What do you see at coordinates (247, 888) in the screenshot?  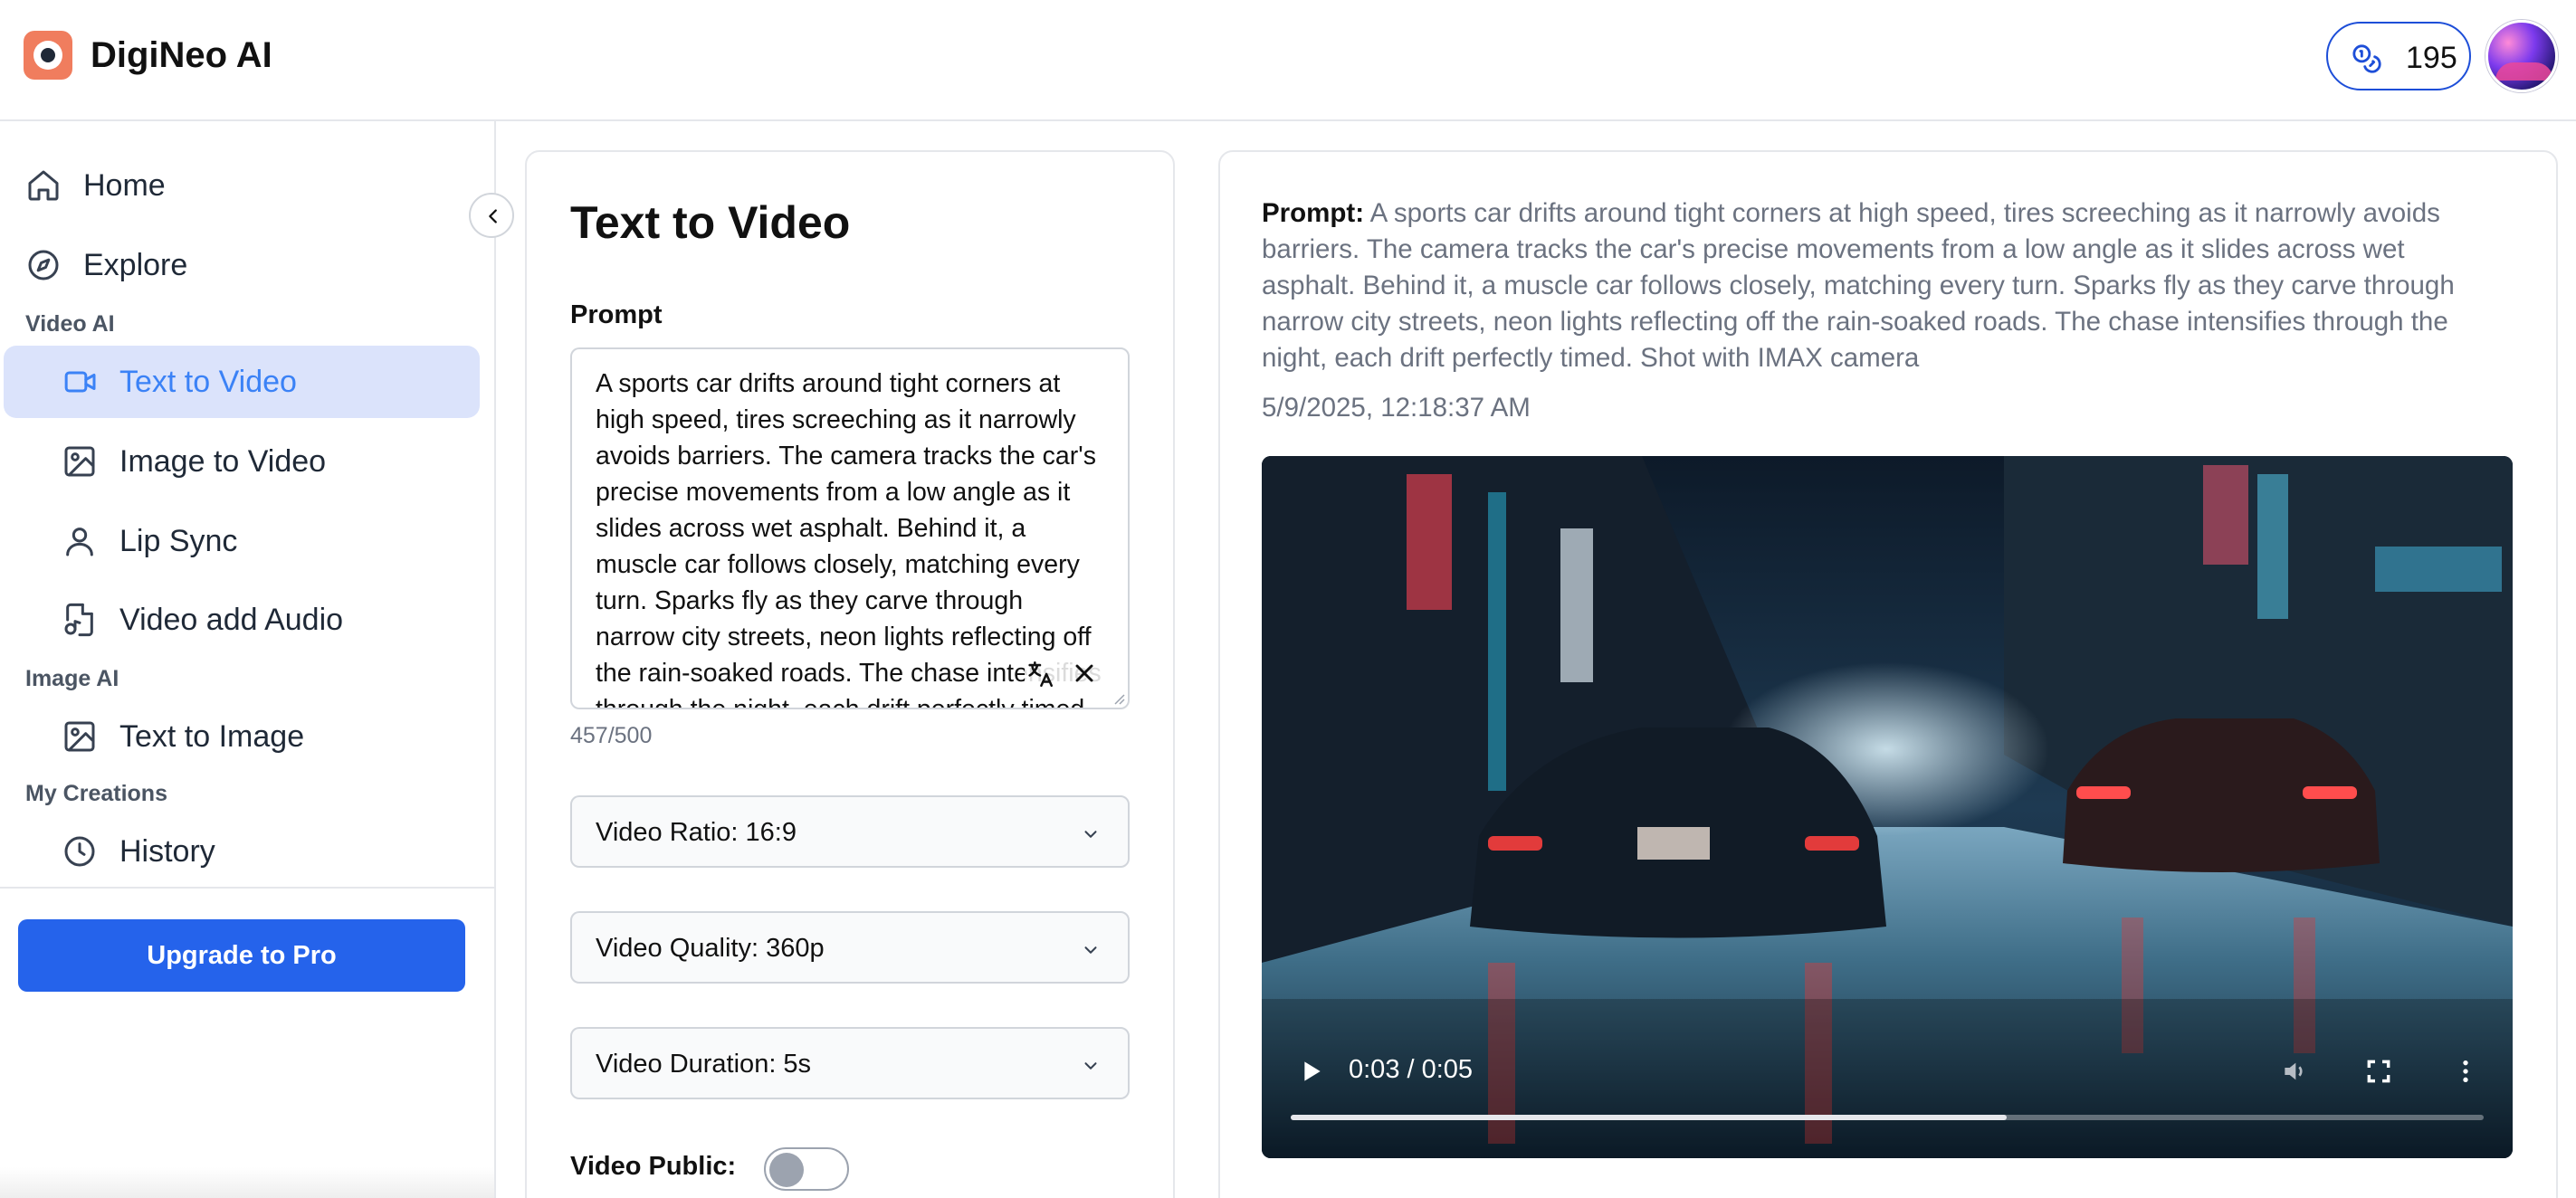 I see `sidebar-divider` at bounding box center [247, 888].